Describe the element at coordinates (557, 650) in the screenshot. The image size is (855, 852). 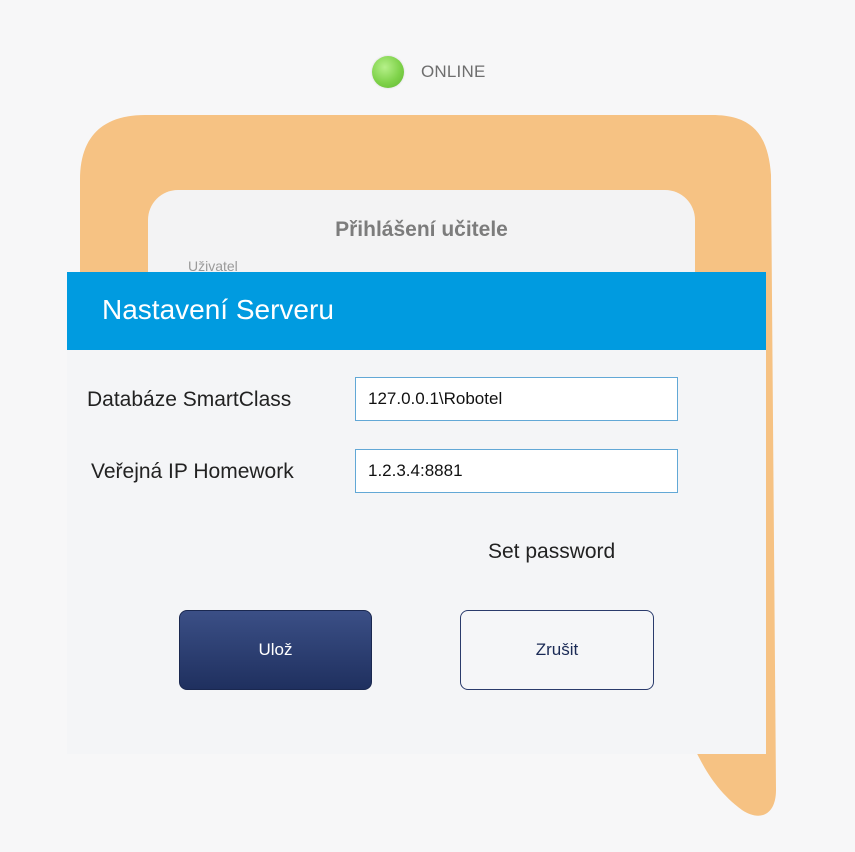
I see `cancel-button: Zrušit` at that location.